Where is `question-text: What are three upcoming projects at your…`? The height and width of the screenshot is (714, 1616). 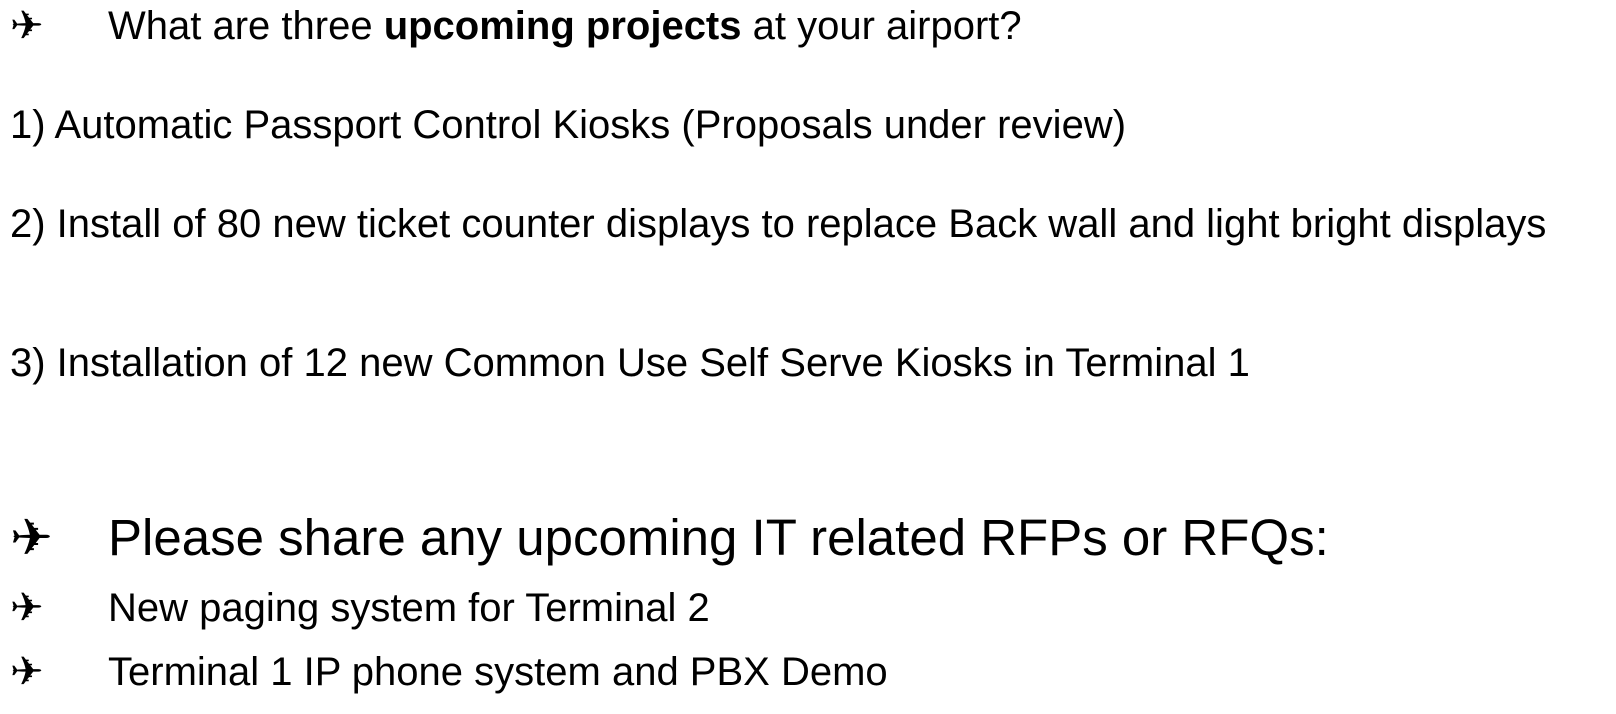 question-text: What are three upcoming projects at your… is located at coordinates (565, 26).